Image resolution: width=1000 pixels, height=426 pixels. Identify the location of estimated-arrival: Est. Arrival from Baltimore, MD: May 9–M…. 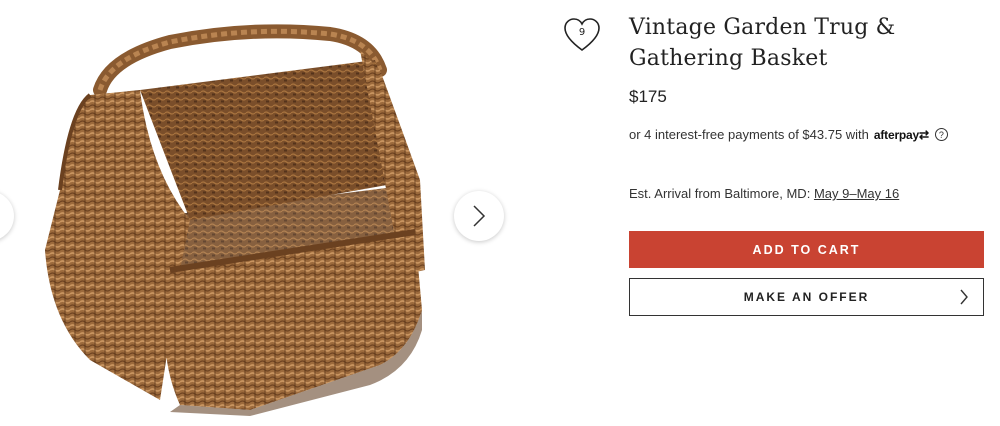
(806, 193).